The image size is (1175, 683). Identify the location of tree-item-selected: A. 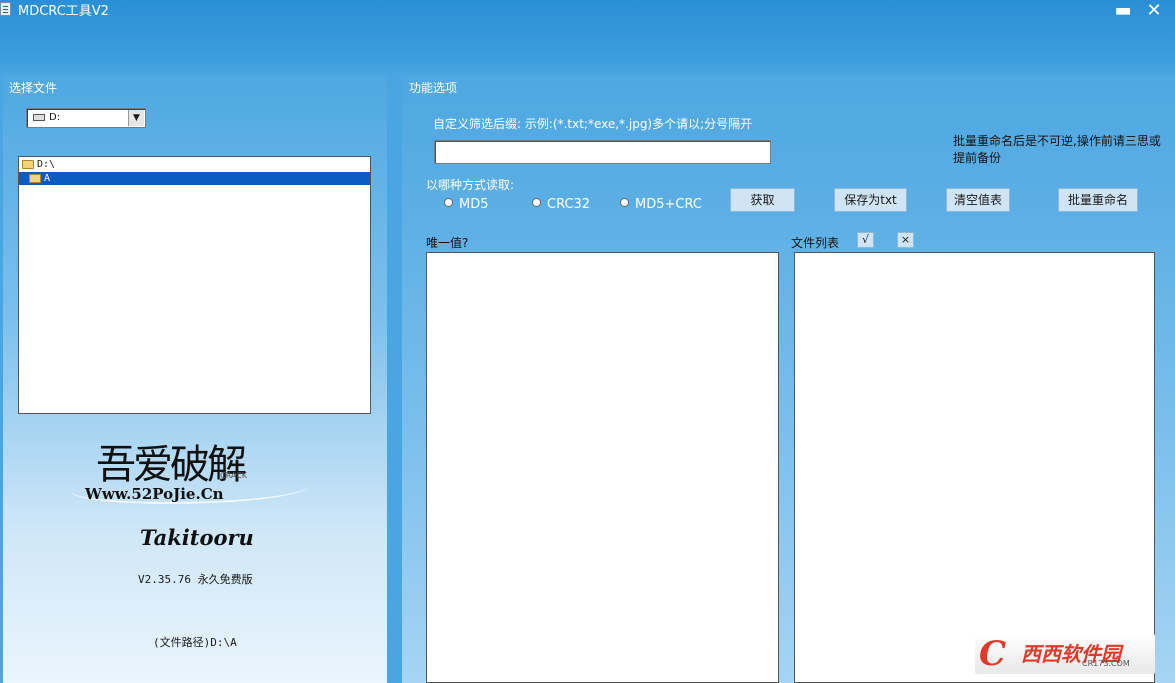
(194, 178).